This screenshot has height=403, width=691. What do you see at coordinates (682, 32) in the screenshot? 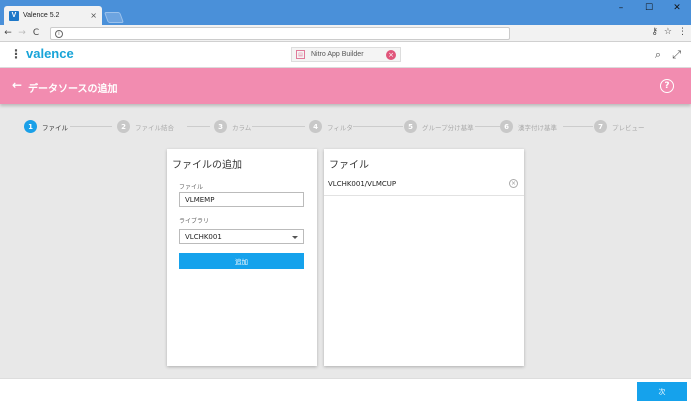
I see `browser-menu-icon: ⋮` at bounding box center [682, 32].